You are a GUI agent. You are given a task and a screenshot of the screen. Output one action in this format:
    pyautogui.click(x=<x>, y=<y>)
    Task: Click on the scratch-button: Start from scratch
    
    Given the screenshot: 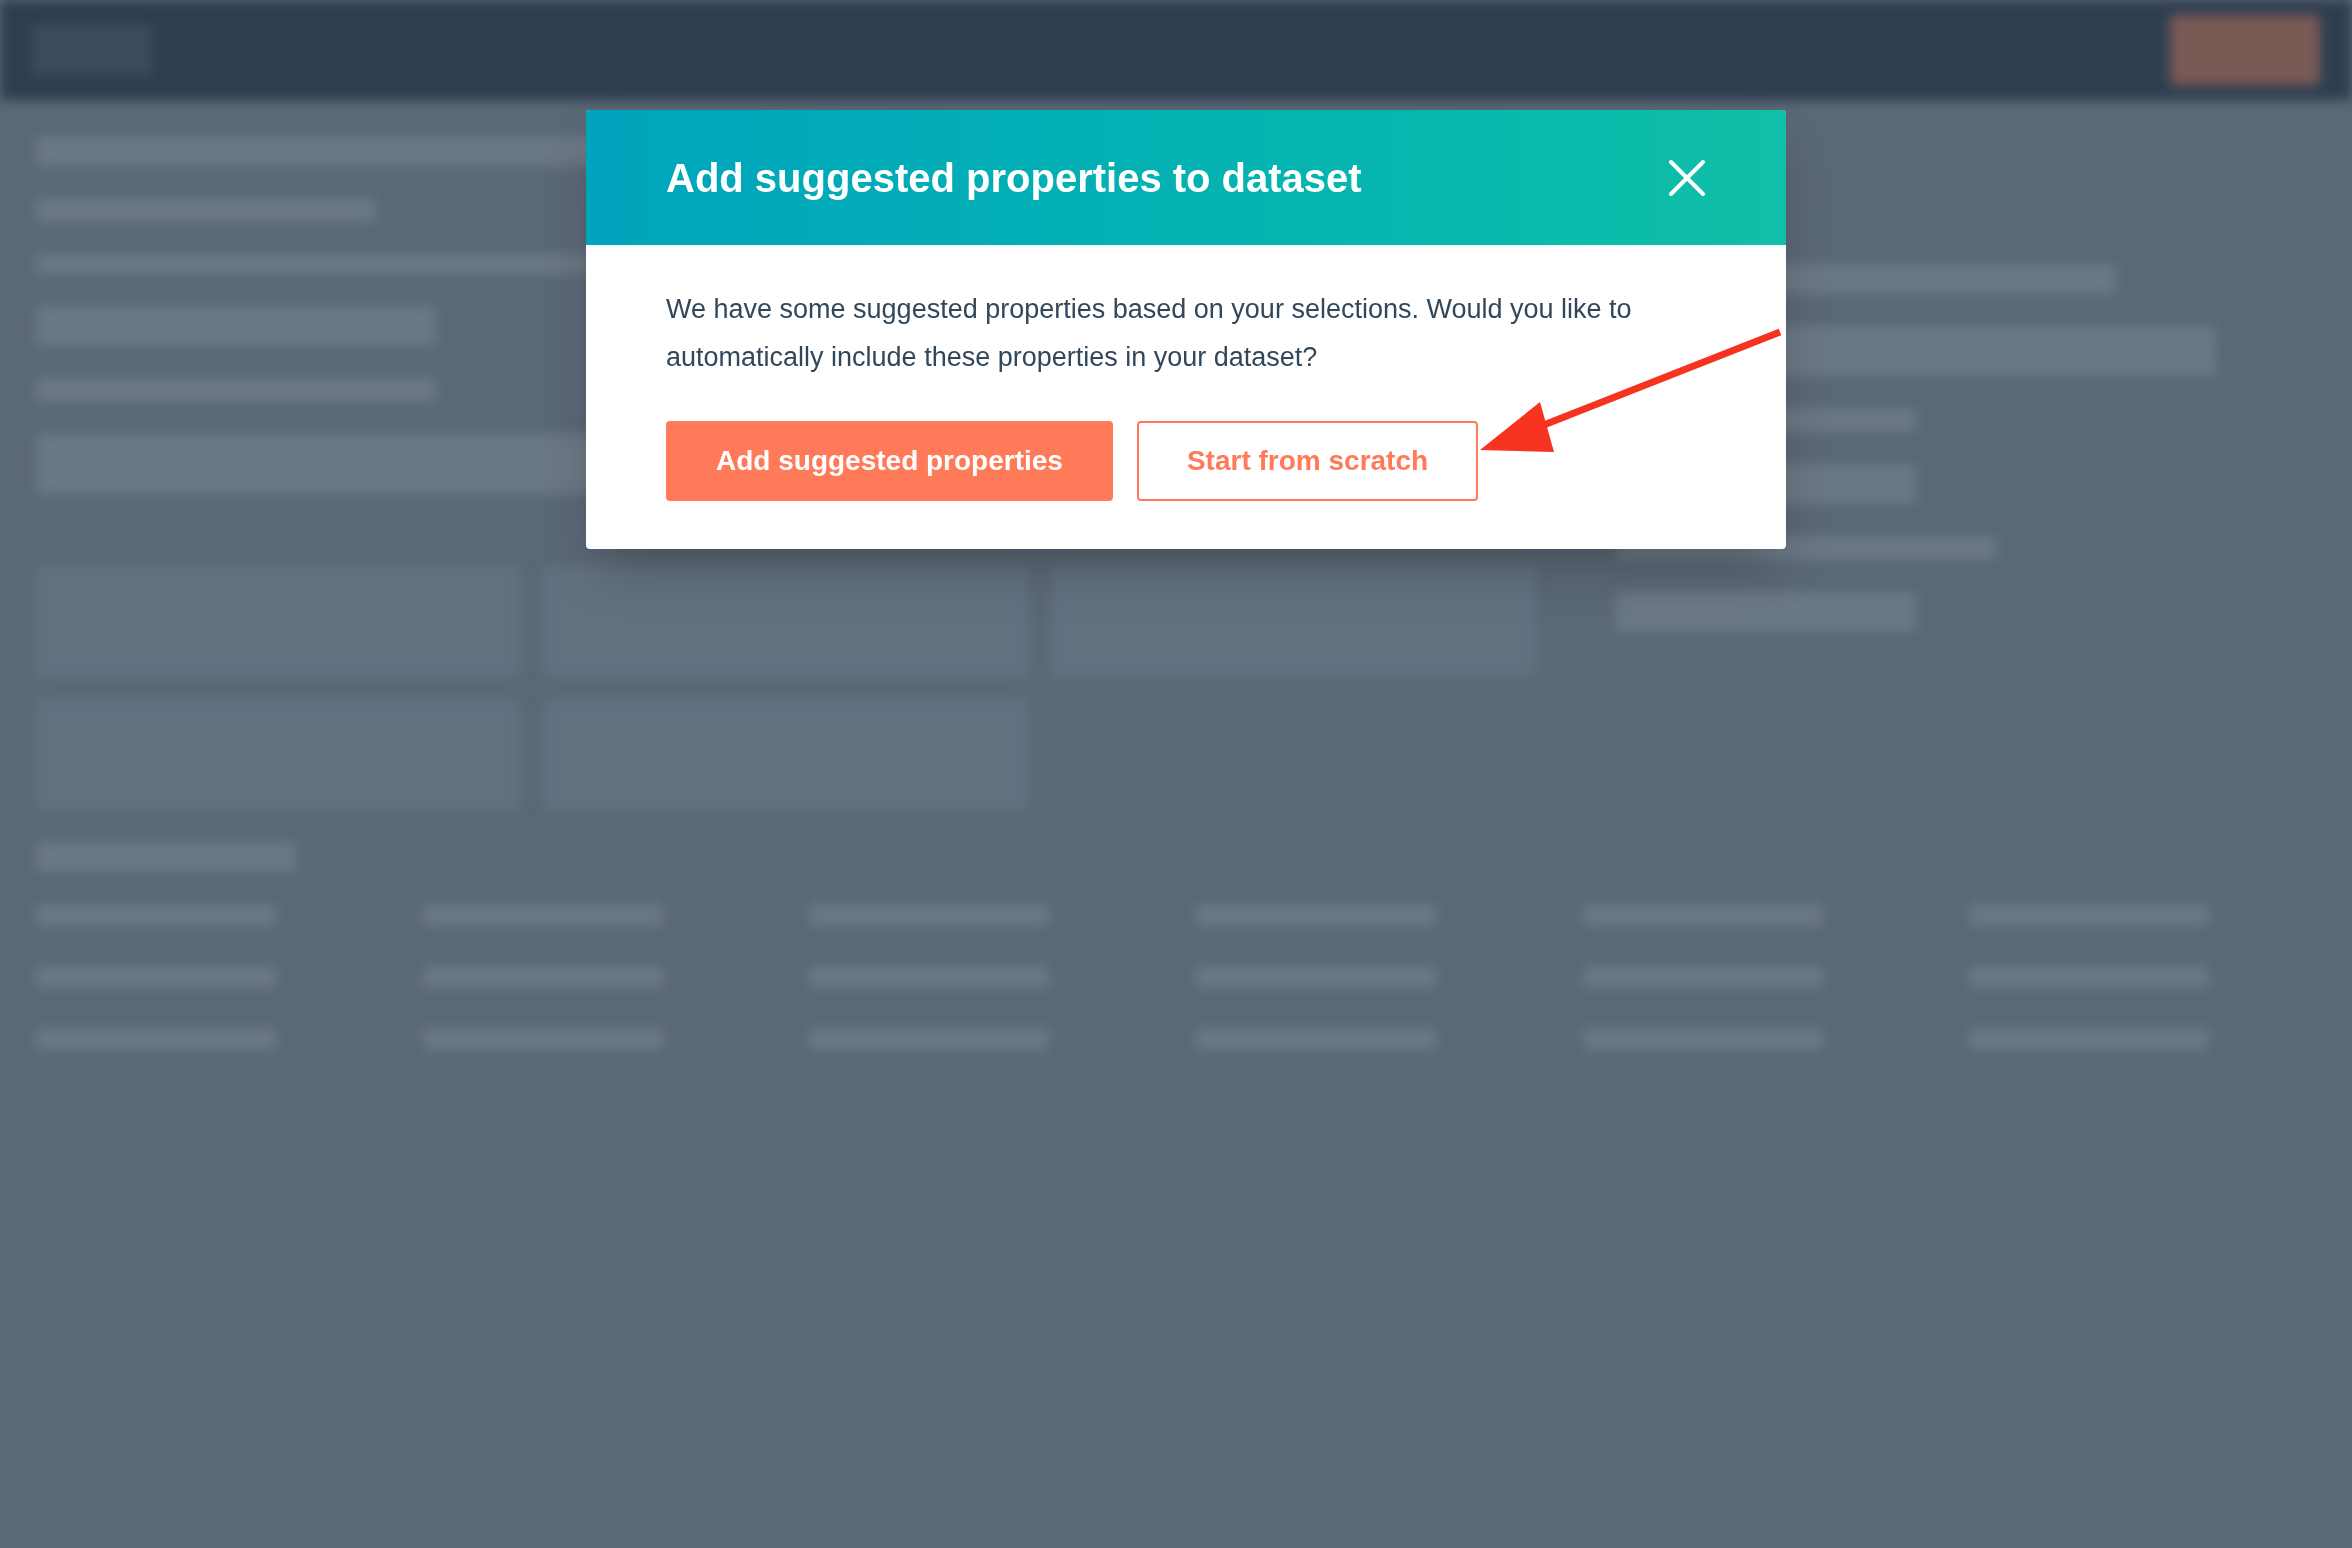 What is the action you would take?
    pyautogui.click(x=1307, y=461)
    